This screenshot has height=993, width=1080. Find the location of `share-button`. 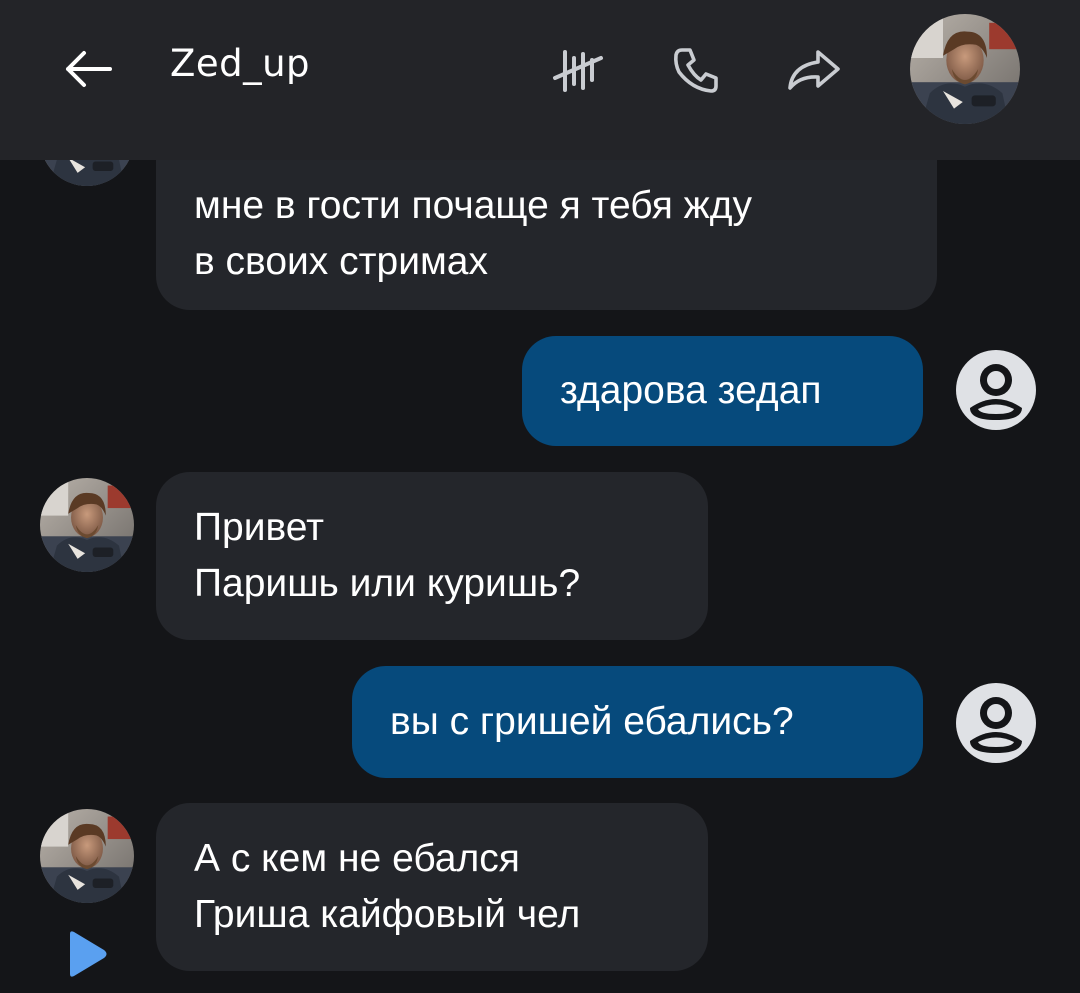

share-button is located at coordinates (814, 70).